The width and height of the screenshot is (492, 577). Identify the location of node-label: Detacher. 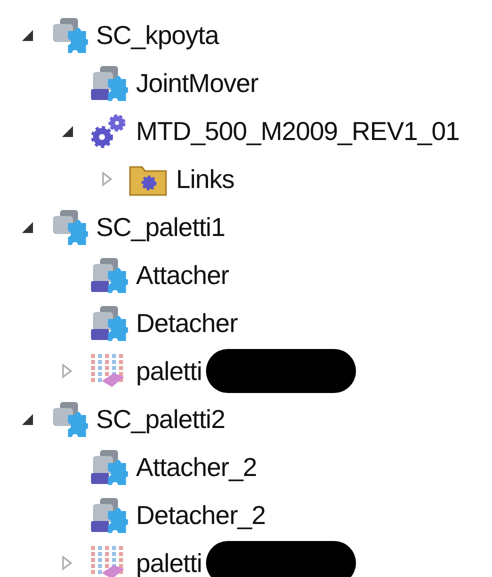
(187, 323).